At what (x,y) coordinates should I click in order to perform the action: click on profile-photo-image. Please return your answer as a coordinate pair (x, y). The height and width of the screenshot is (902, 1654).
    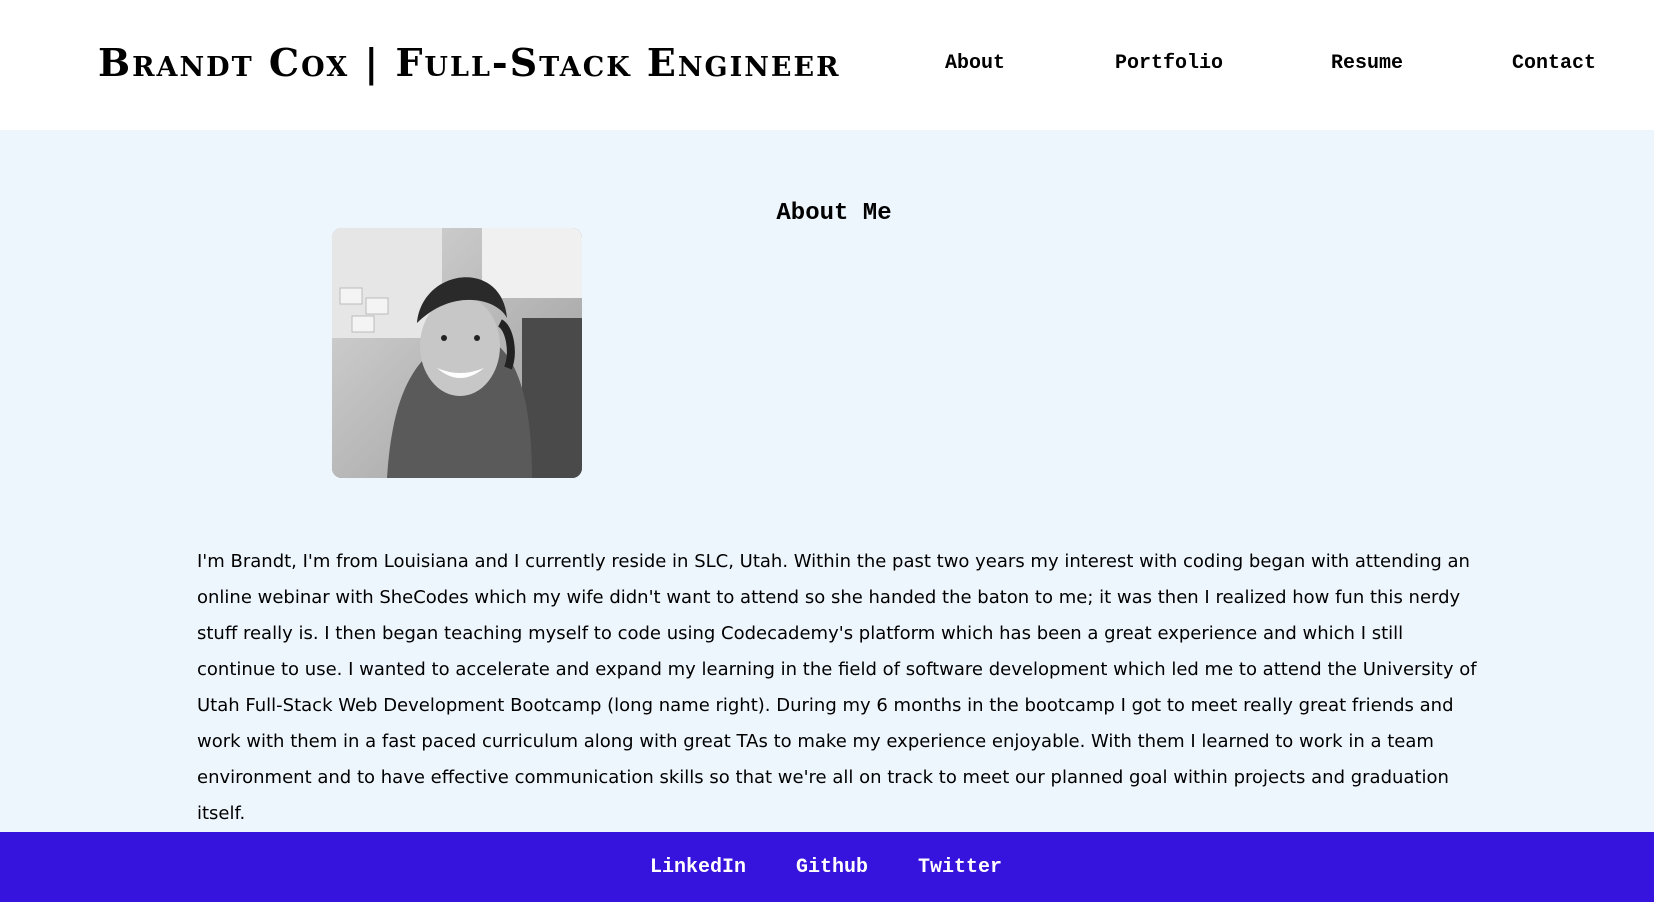
    Looking at the image, I should click on (457, 353).